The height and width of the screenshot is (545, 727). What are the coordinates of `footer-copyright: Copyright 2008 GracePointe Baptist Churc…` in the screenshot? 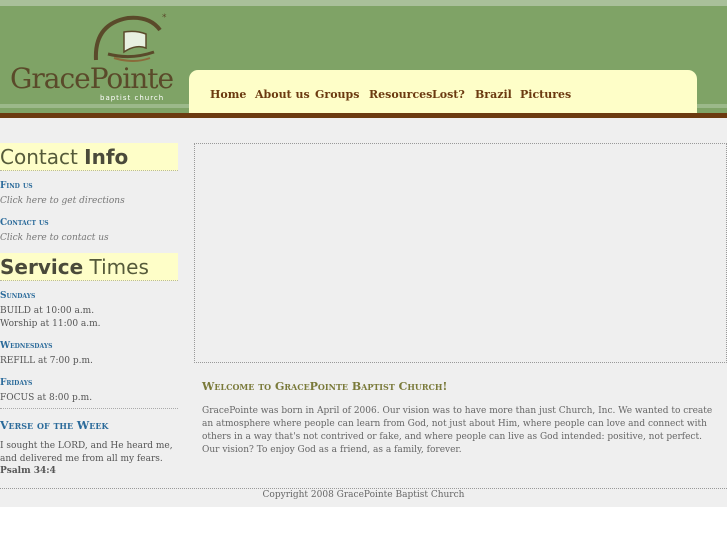 It's located at (363, 495).